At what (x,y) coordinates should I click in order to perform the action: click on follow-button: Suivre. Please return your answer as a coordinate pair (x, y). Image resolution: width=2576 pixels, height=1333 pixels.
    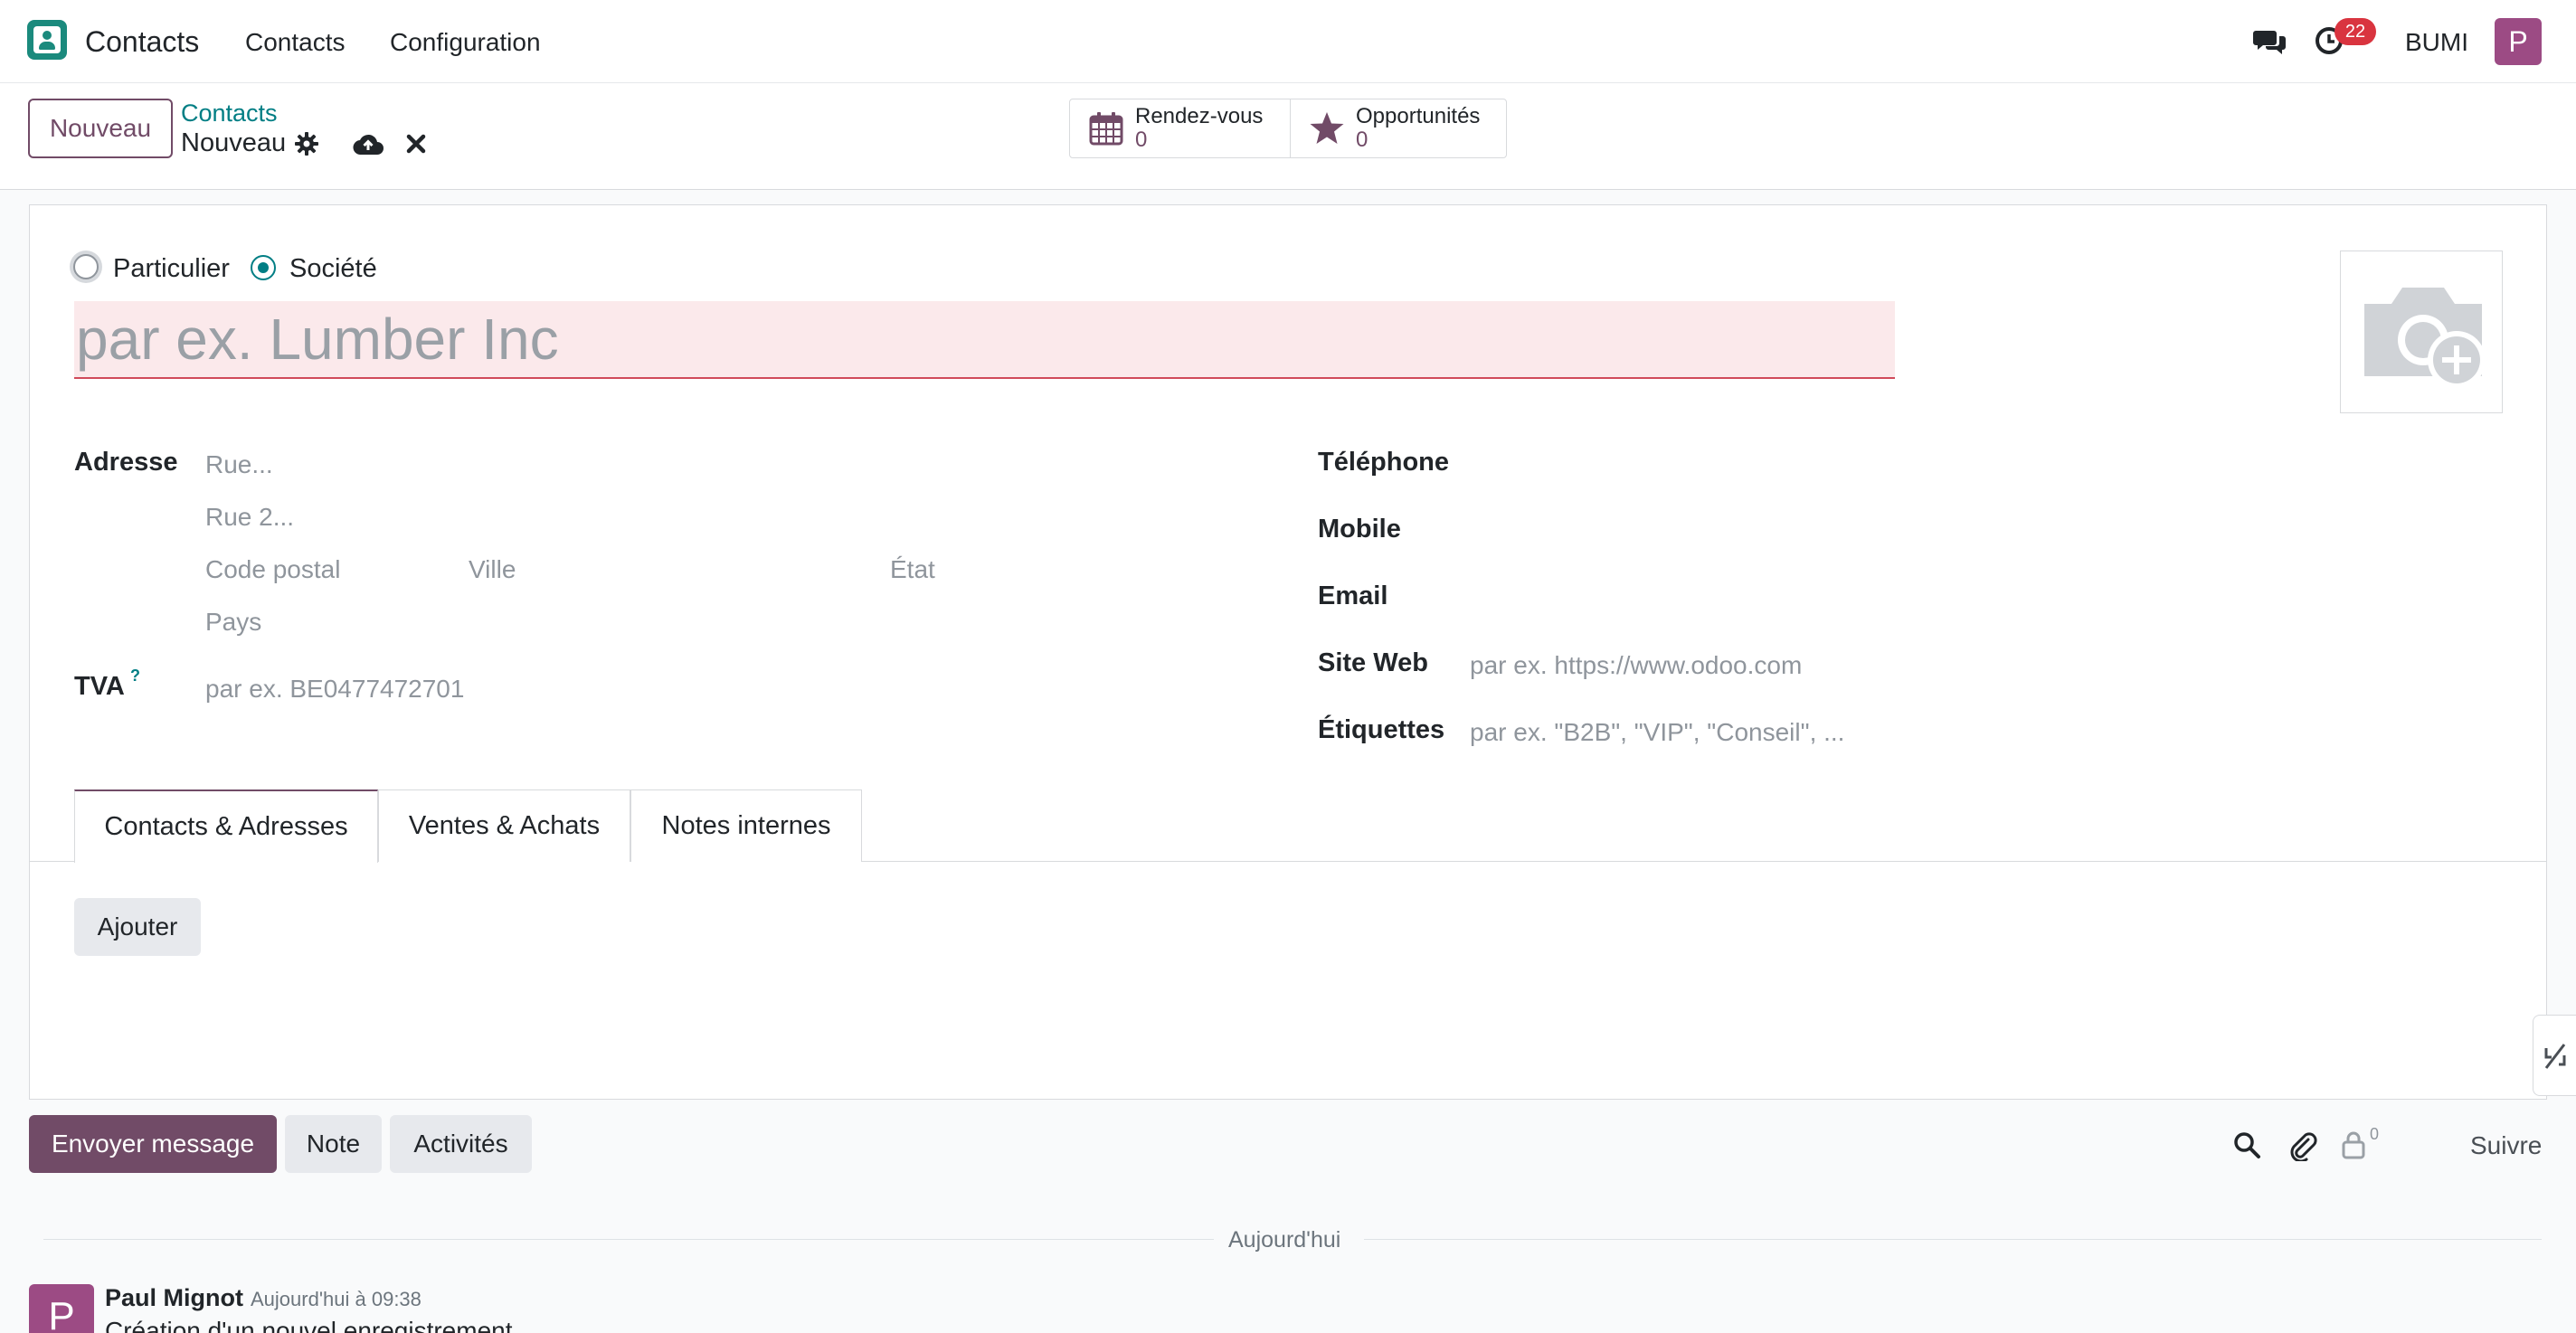
    Looking at the image, I should click on (2506, 1145).